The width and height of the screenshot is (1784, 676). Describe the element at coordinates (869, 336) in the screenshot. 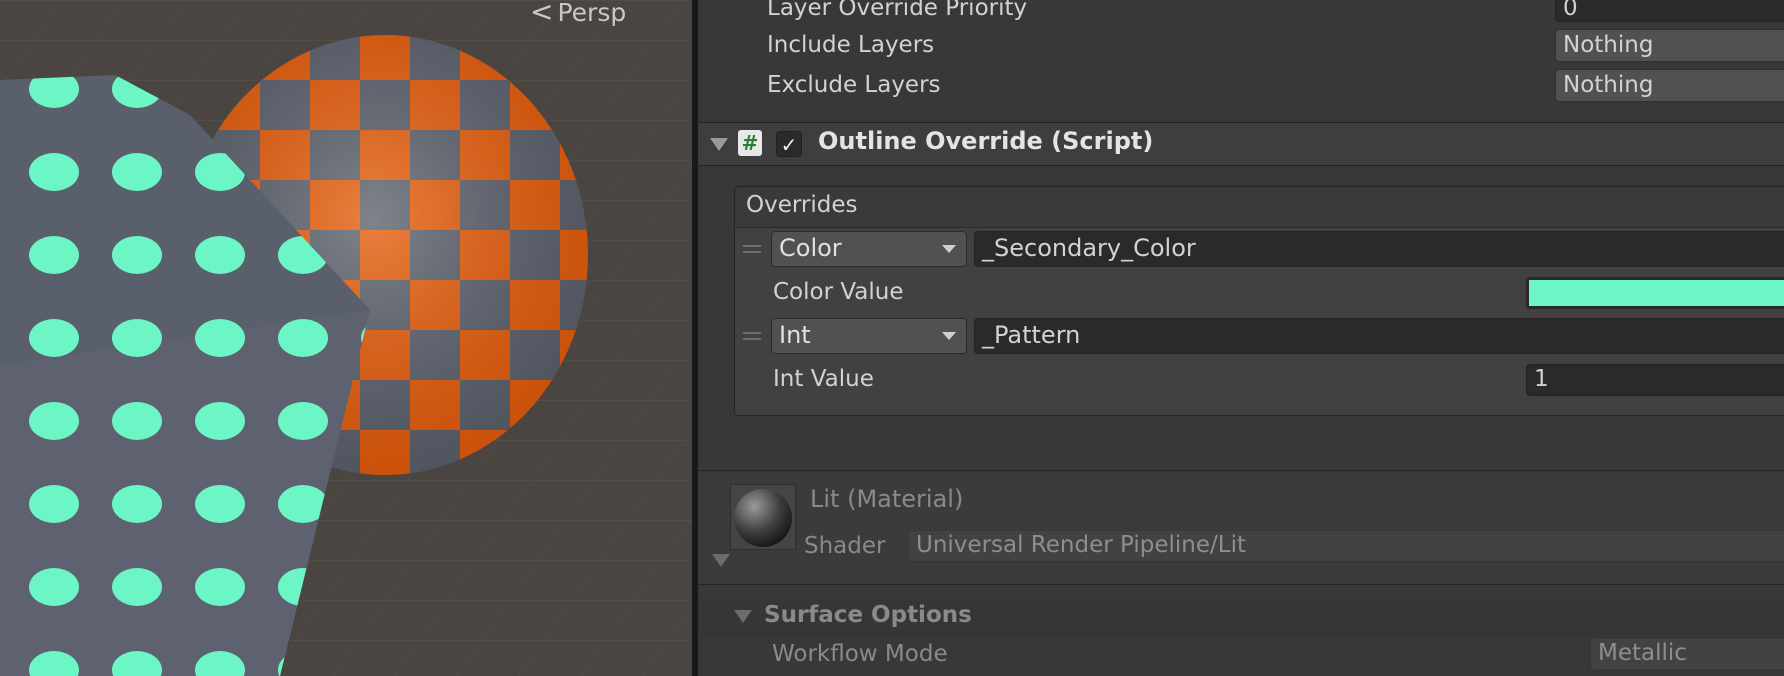

I see `override-type-dropdown: Int` at that location.